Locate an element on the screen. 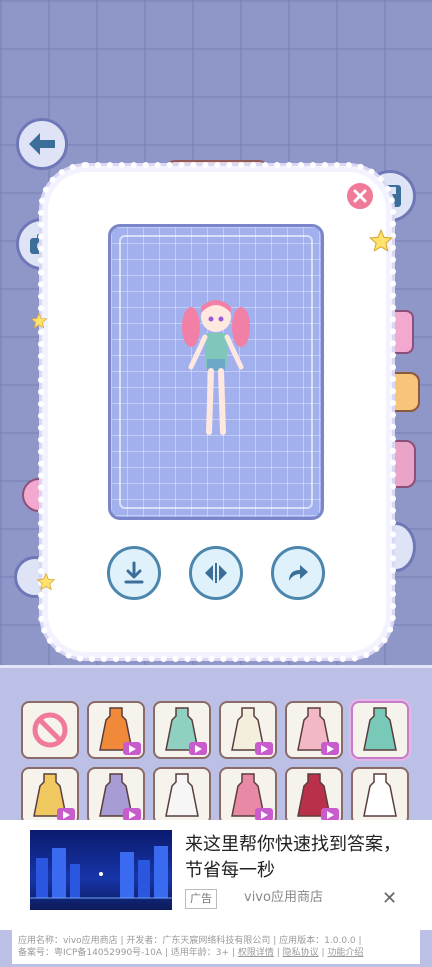 The width and height of the screenshot is (432, 967). ad-title: 来这里帮你快速找到答案，节省每一秒 is located at coordinates (295, 858).